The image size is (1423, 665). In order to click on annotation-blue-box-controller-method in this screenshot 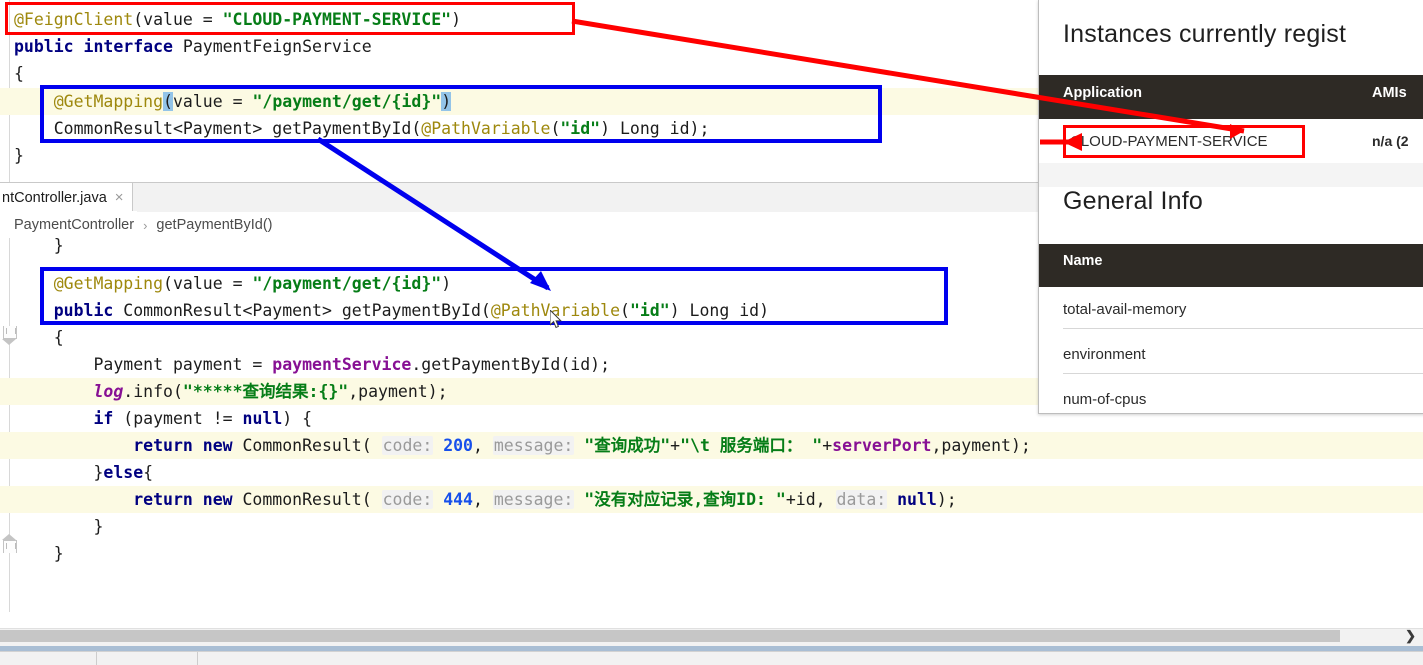, I will do `click(494, 296)`.